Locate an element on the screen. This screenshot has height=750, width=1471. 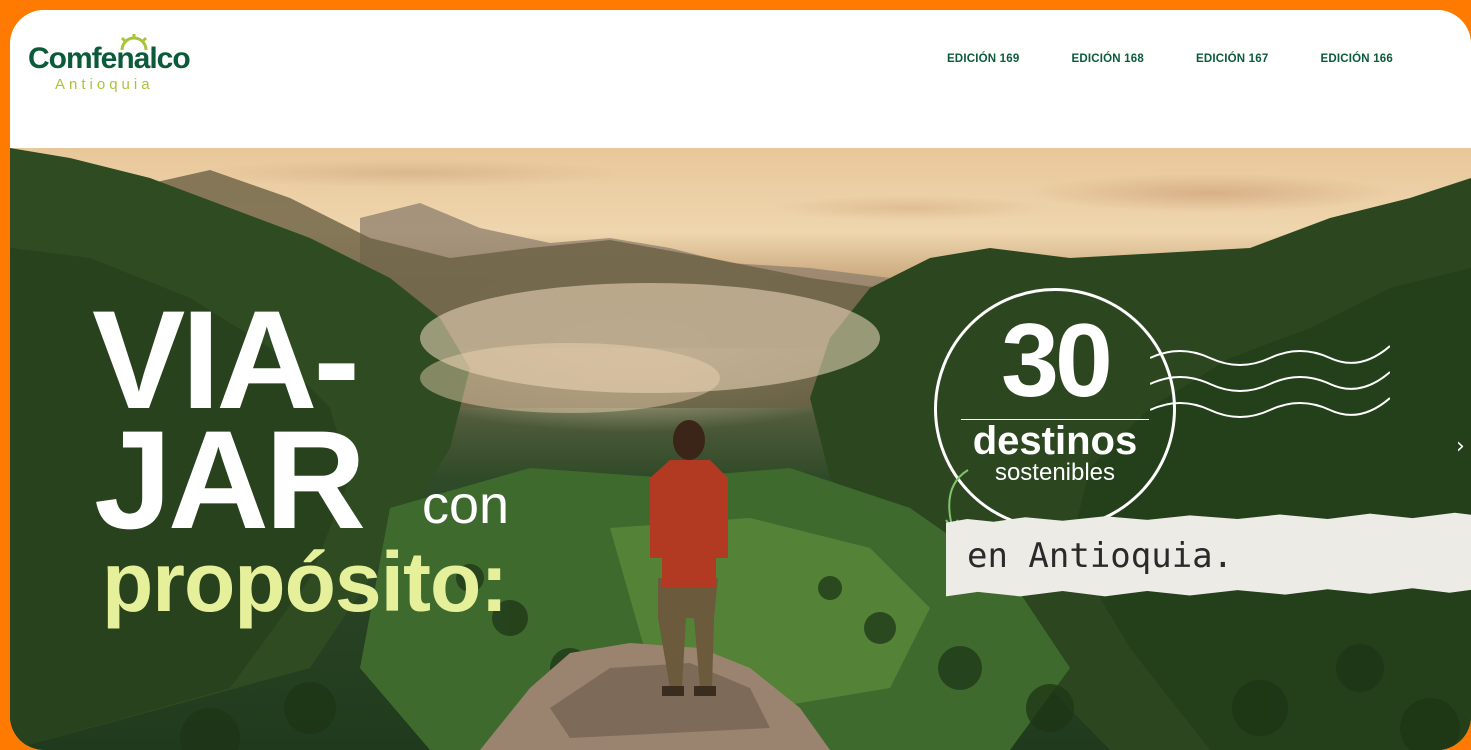
postmark-waves-icon is located at coordinates (1270, 381).